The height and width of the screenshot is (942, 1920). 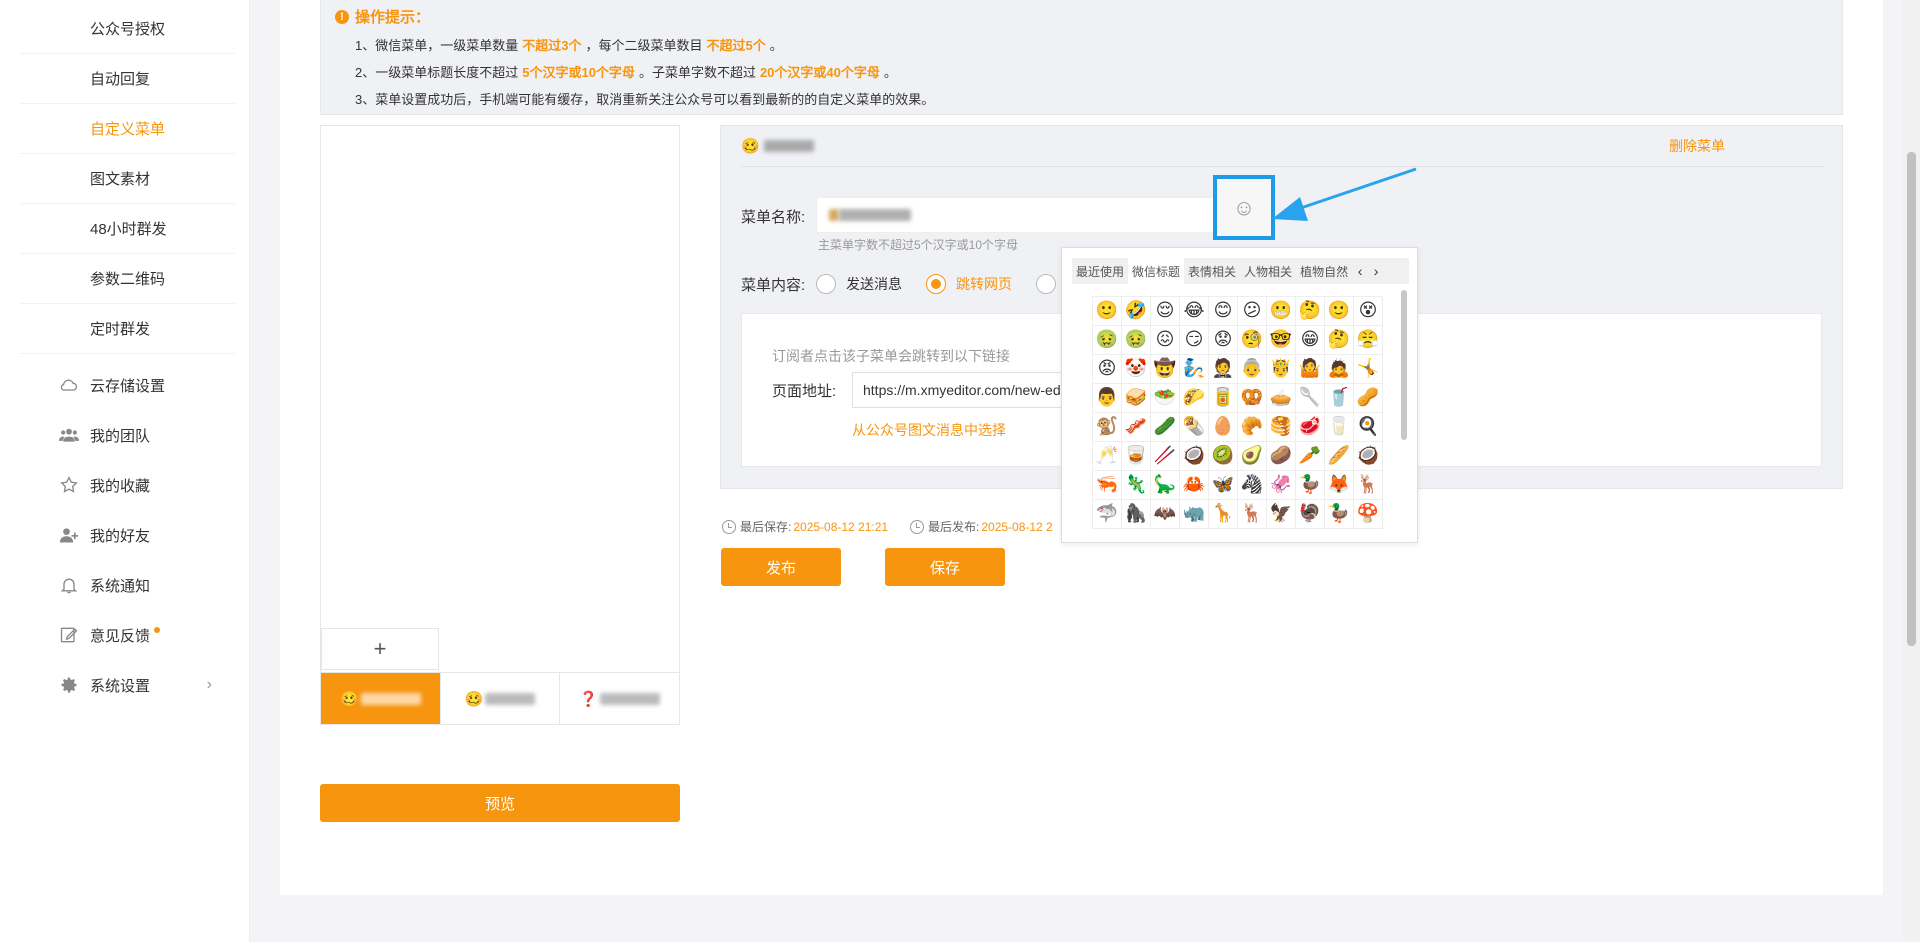 What do you see at coordinates (127, 229) in the screenshot?
I see `sidebar-item-48h-broadcast: 48小时群发` at bounding box center [127, 229].